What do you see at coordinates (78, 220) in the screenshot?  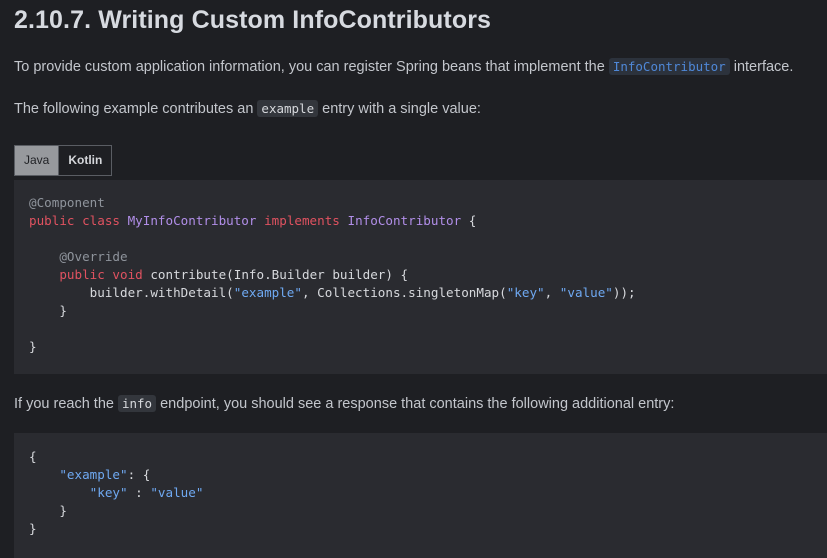 I see `keyword-public-class: public class` at bounding box center [78, 220].